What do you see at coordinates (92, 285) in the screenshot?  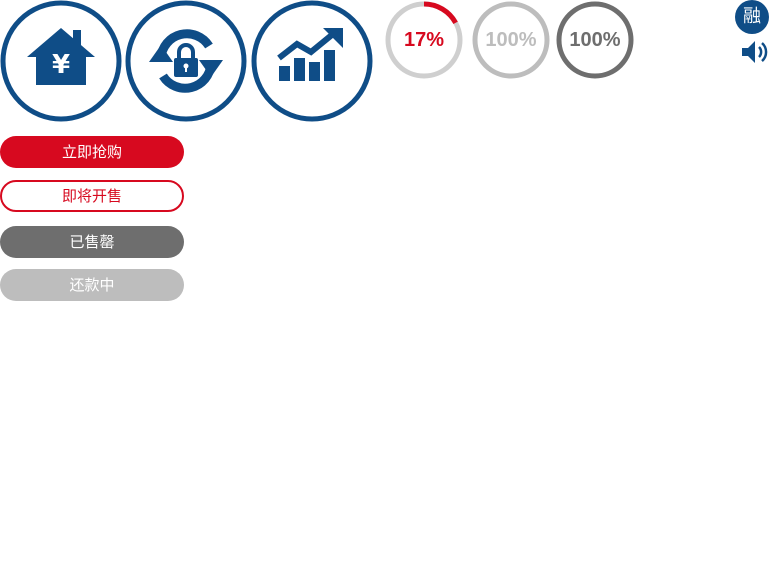 I see `repaying-button: 还款中` at bounding box center [92, 285].